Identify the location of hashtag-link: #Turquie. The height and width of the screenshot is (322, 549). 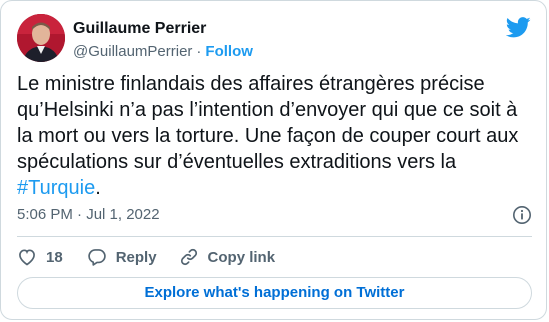
(56, 188).